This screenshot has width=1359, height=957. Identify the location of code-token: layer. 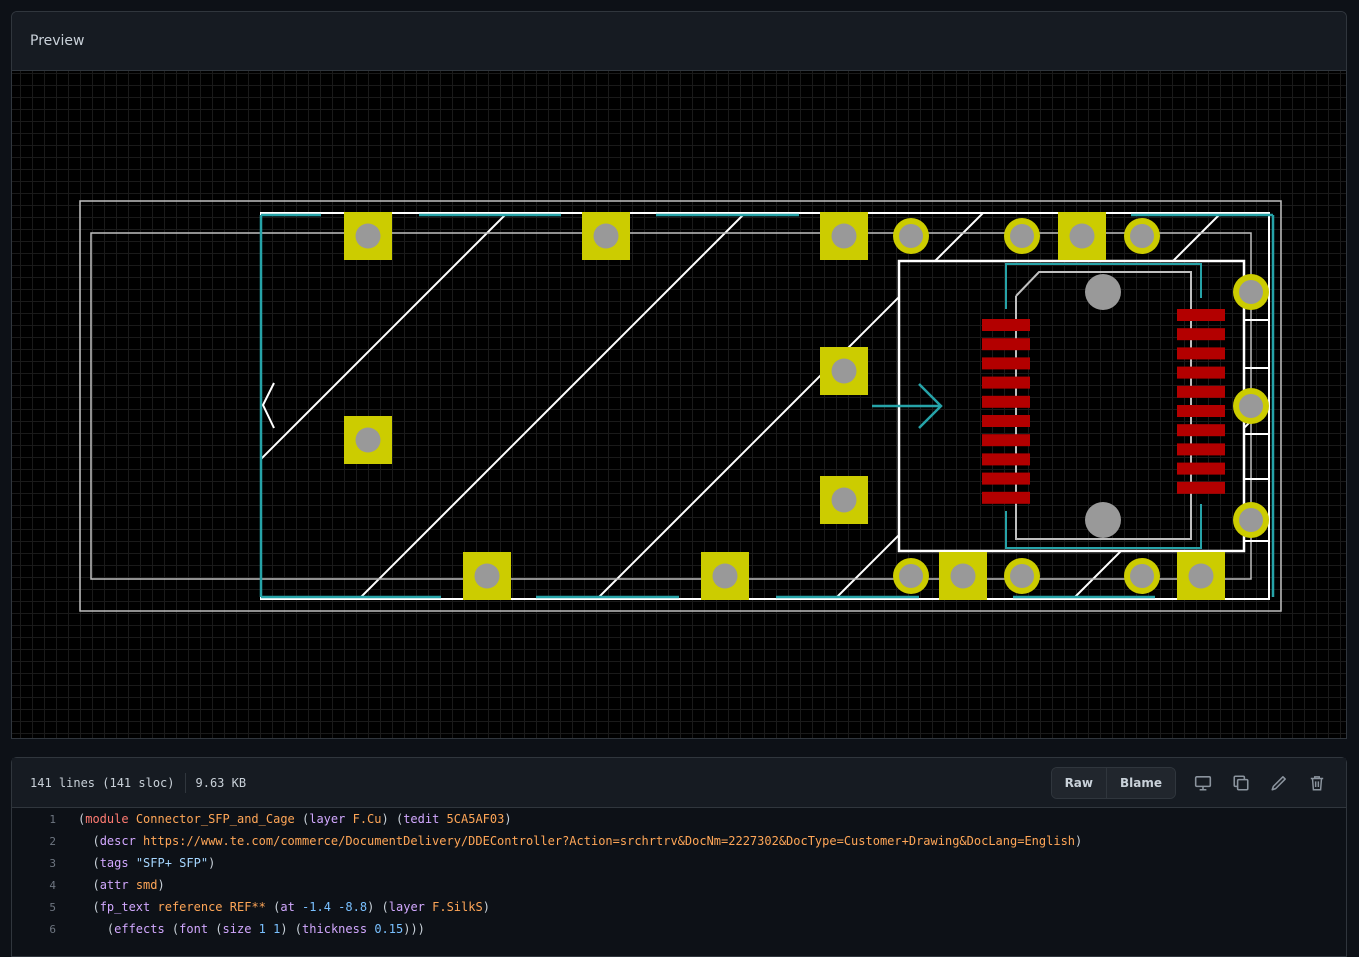
(406, 907).